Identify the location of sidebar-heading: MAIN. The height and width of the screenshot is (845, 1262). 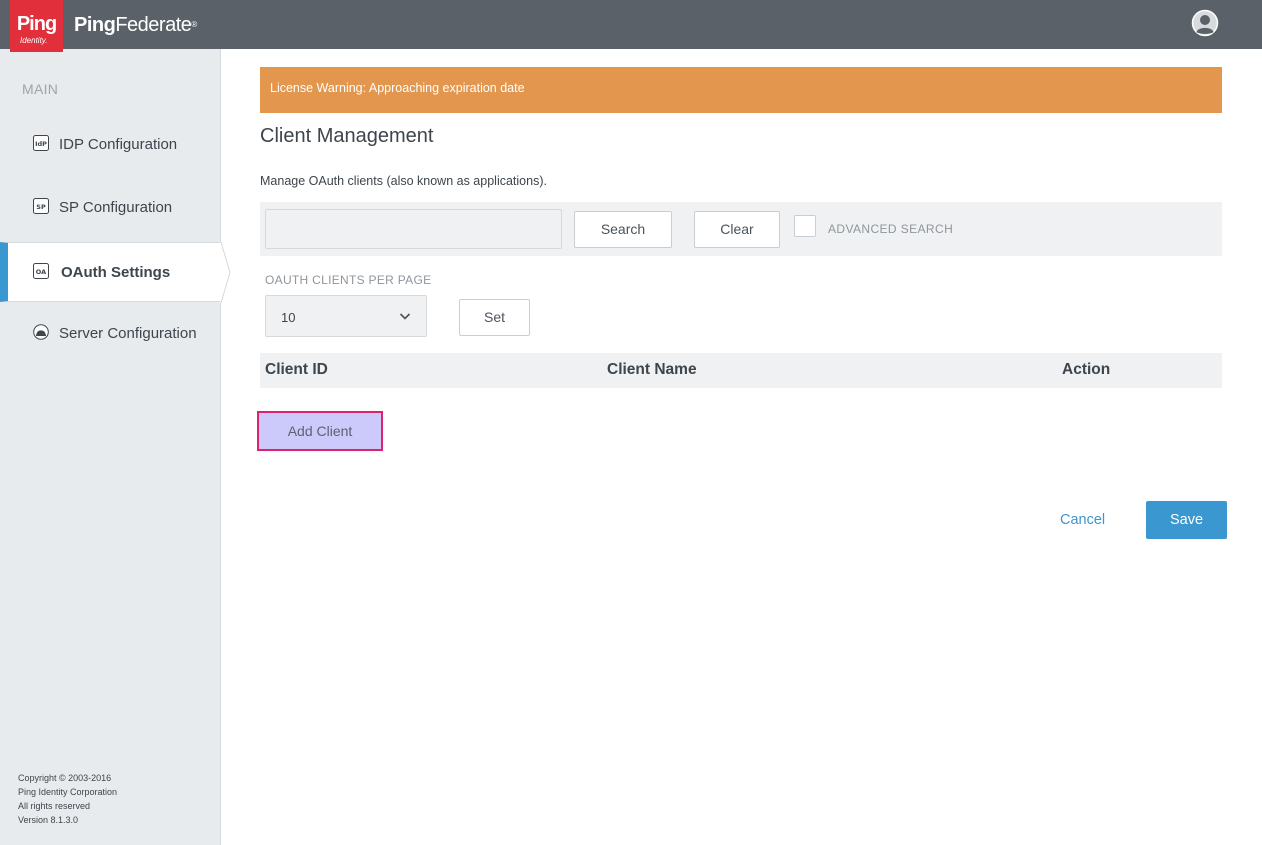
(40, 89).